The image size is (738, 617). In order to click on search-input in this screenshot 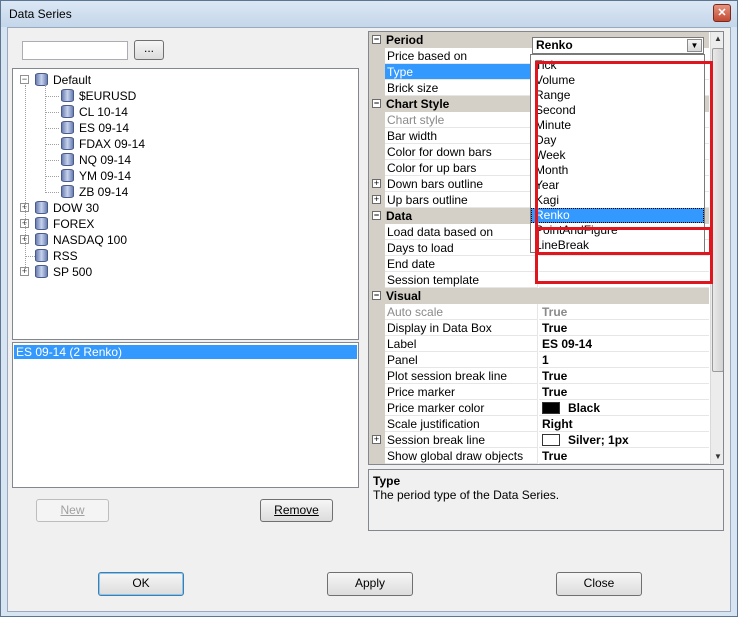, I will do `click(75, 50)`.